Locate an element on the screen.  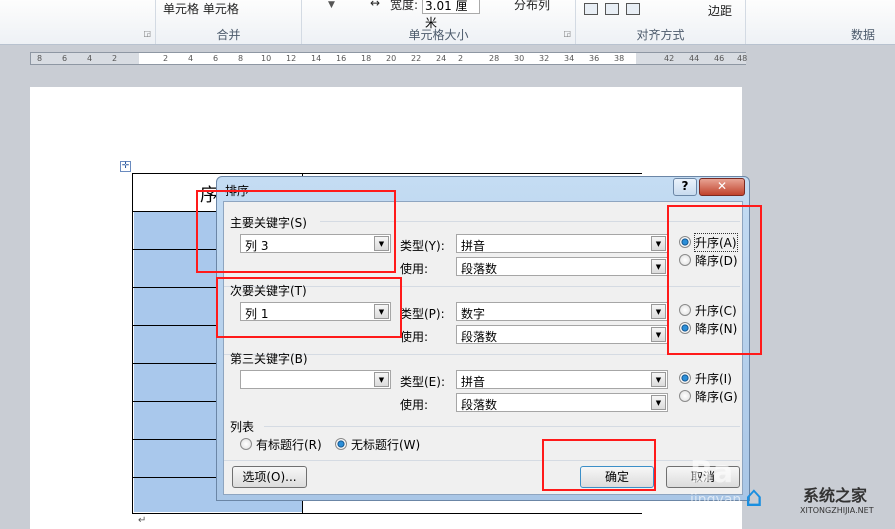
align-left-icon is located at coordinates (591, 9).